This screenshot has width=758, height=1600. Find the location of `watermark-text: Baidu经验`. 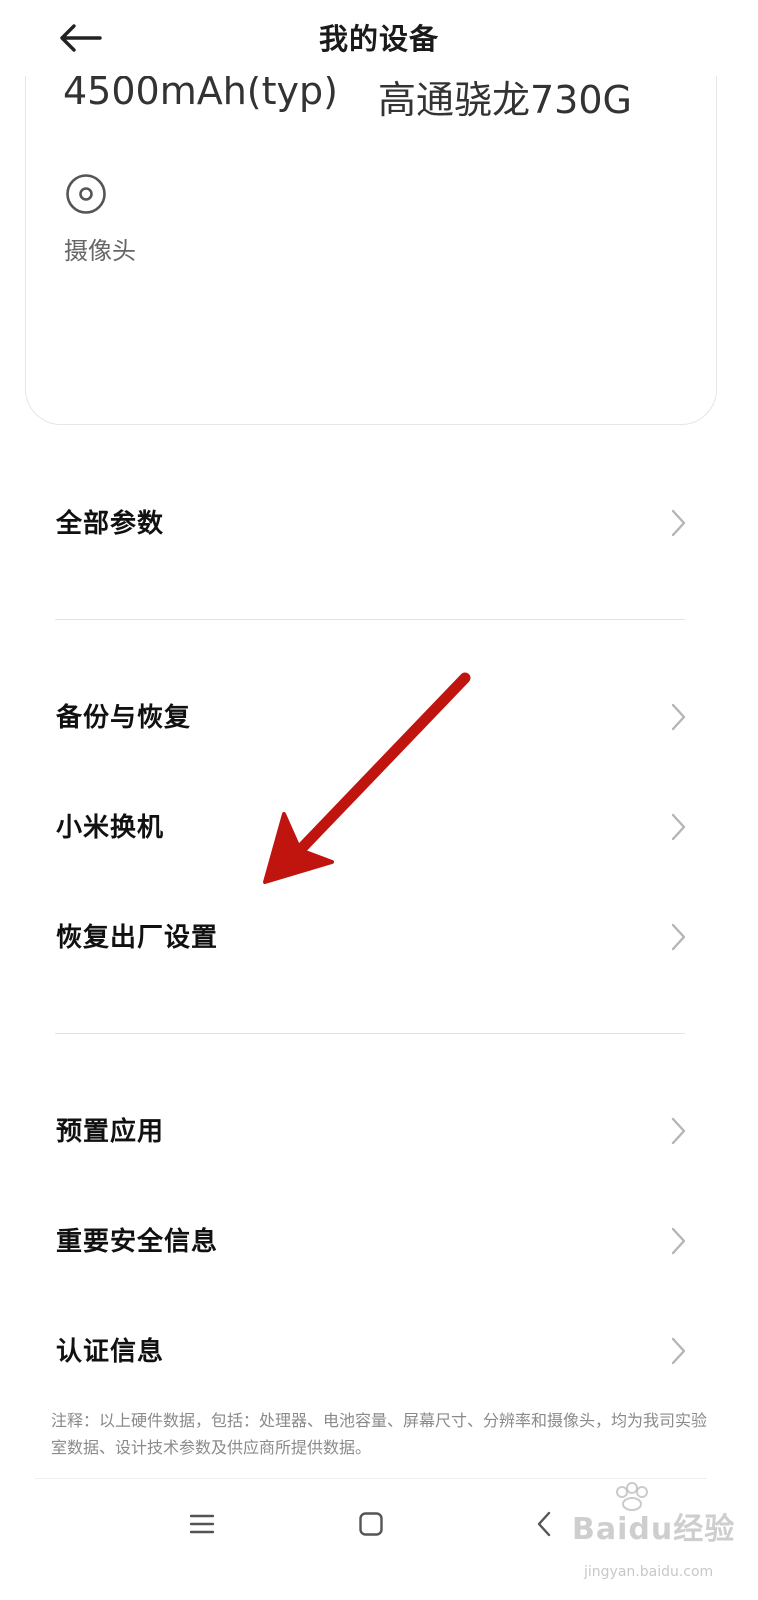

watermark-text: Baidu经验 is located at coordinates (654, 1529).